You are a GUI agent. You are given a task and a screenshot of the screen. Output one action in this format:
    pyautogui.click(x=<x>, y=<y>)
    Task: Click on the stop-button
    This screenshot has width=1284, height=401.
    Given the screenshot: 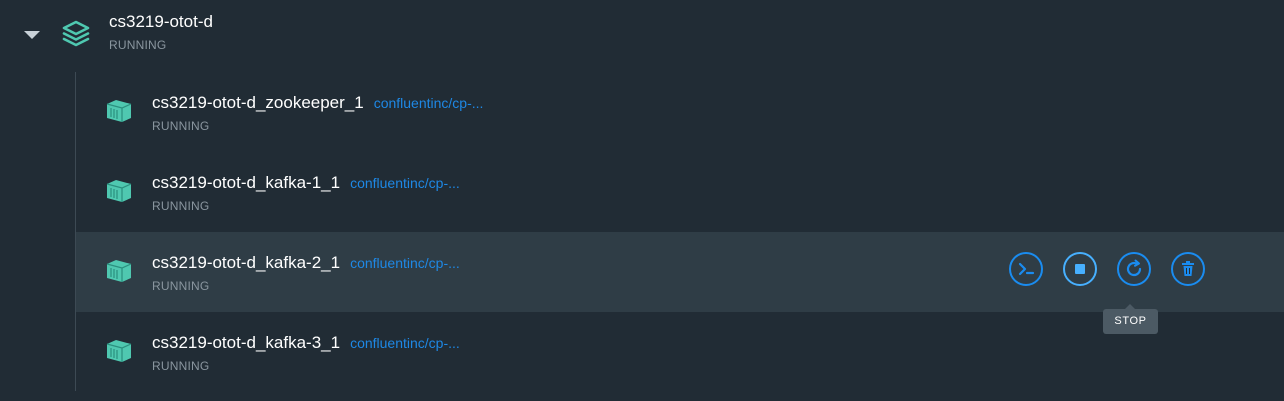 What is the action you would take?
    pyautogui.click(x=1080, y=269)
    